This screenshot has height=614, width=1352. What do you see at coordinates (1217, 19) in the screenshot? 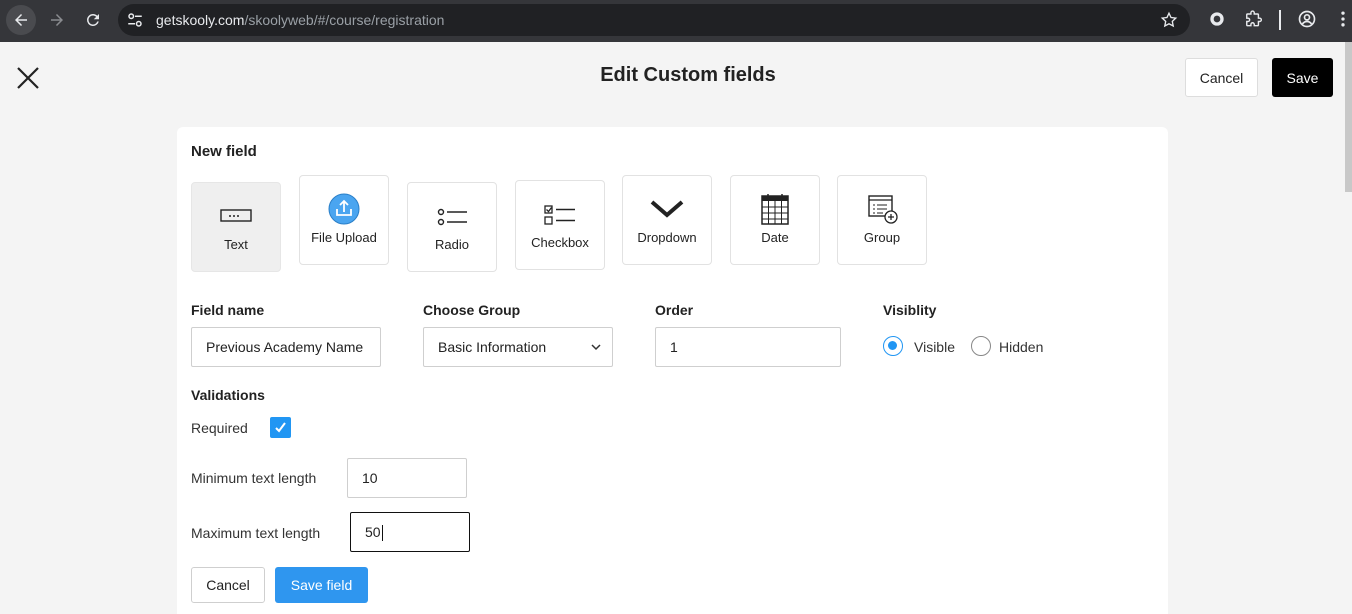
I see `extension-icon` at bounding box center [1217, 19].